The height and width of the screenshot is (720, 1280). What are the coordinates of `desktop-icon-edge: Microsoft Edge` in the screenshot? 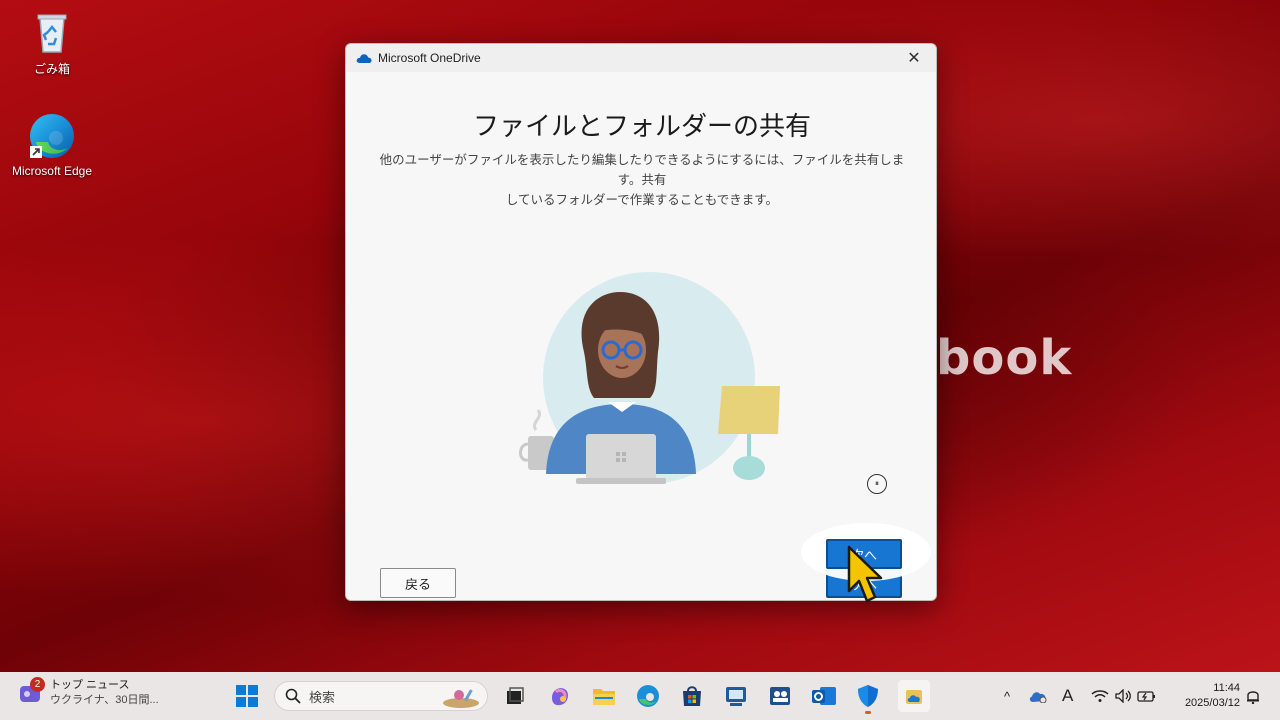 It's located at (52, 145).